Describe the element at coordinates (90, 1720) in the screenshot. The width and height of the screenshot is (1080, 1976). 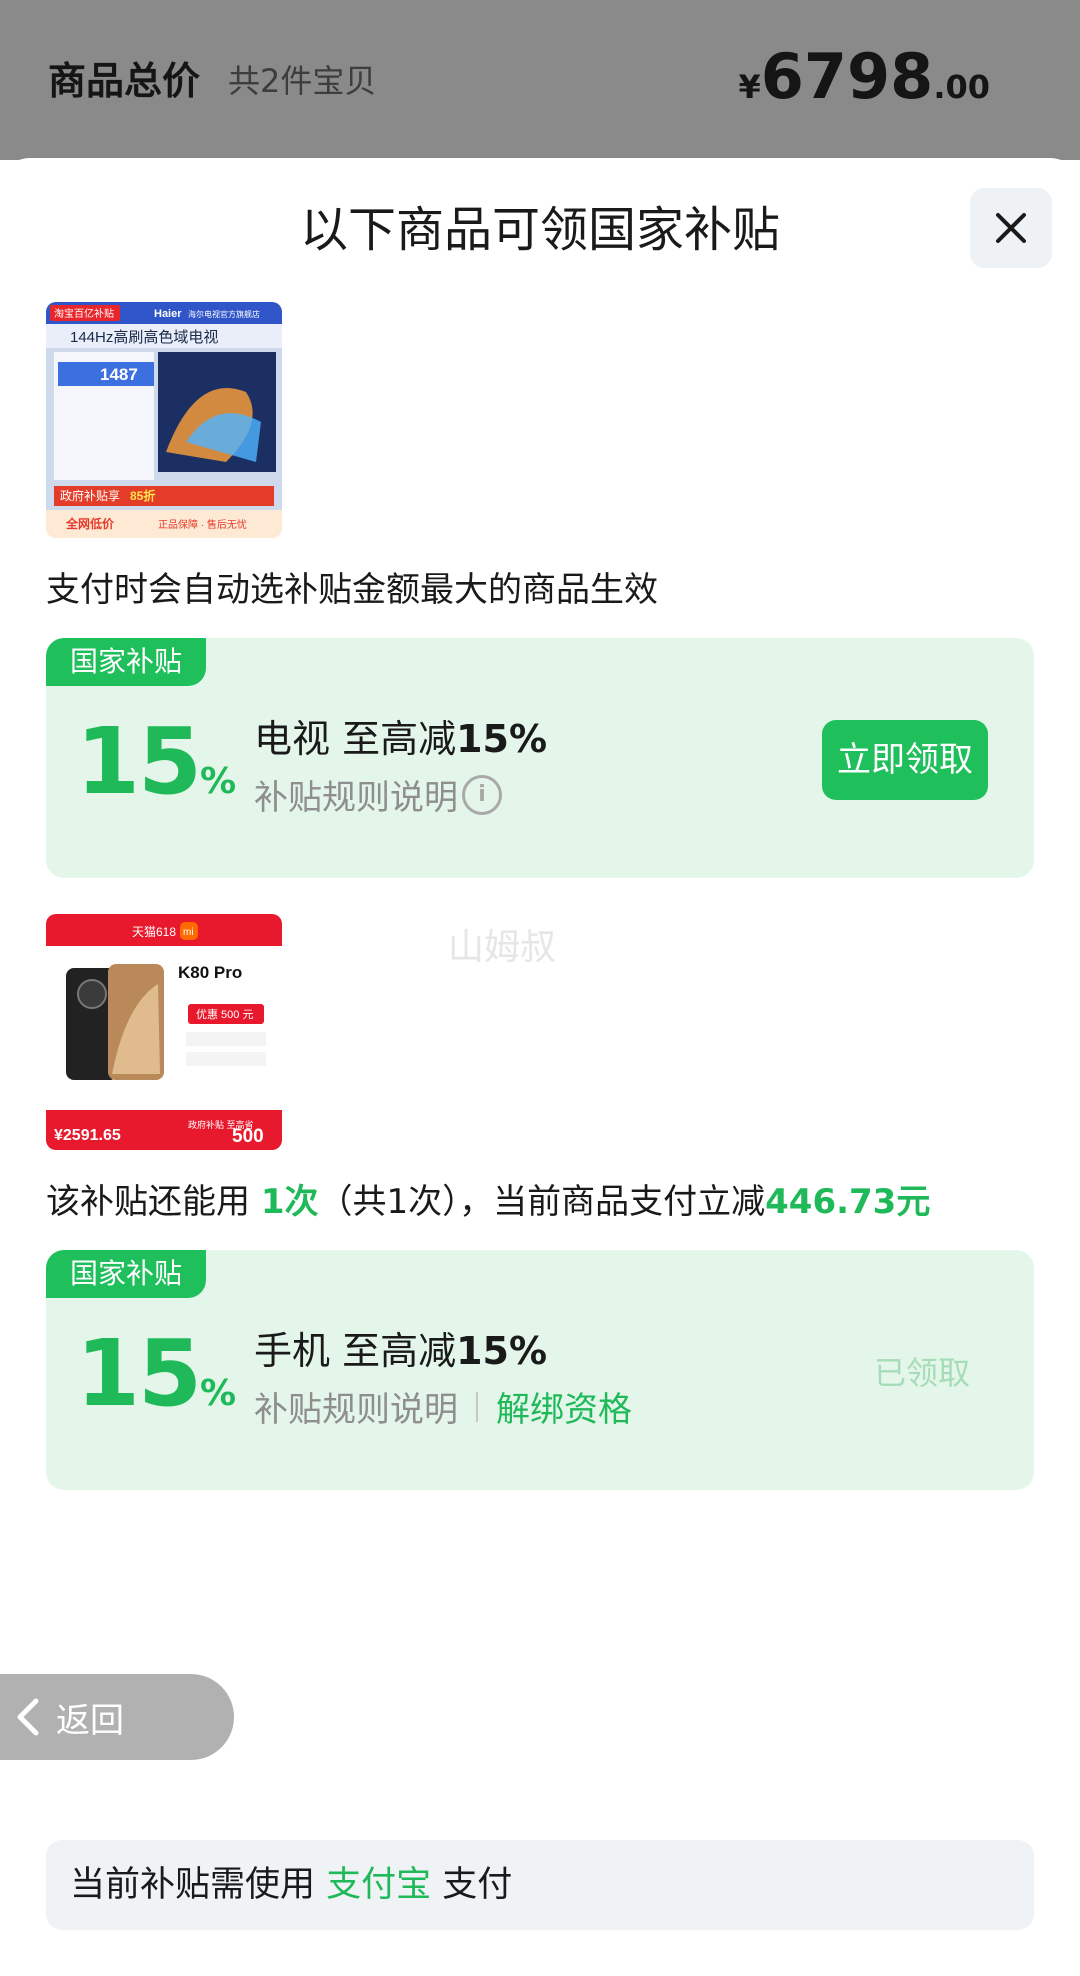
I see `back-label: 返回` at that location.